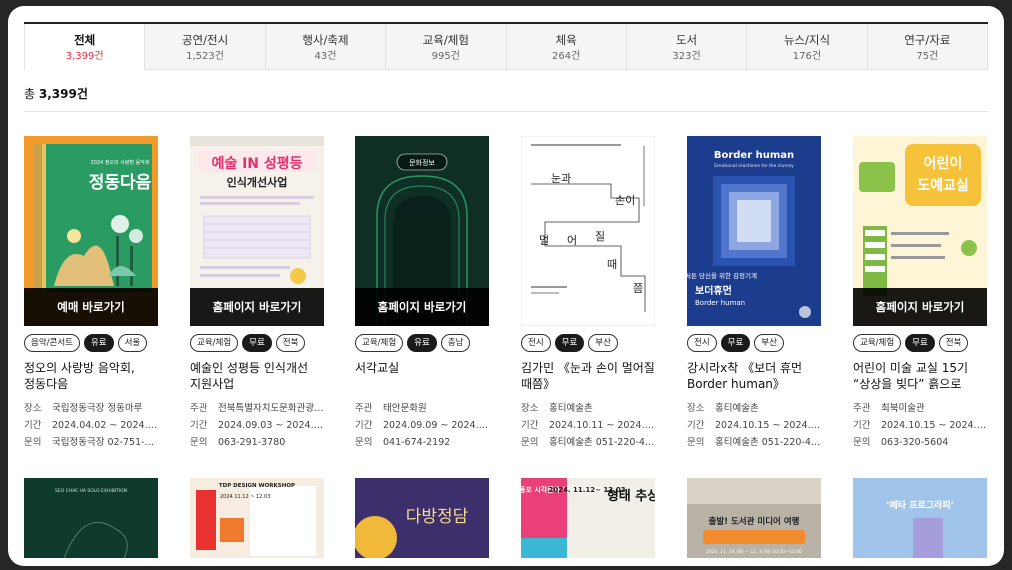 The height and width of the screenshot is (570, 1012). I want to click on meta-row: 주관 최북미술관, so click(920, 408).